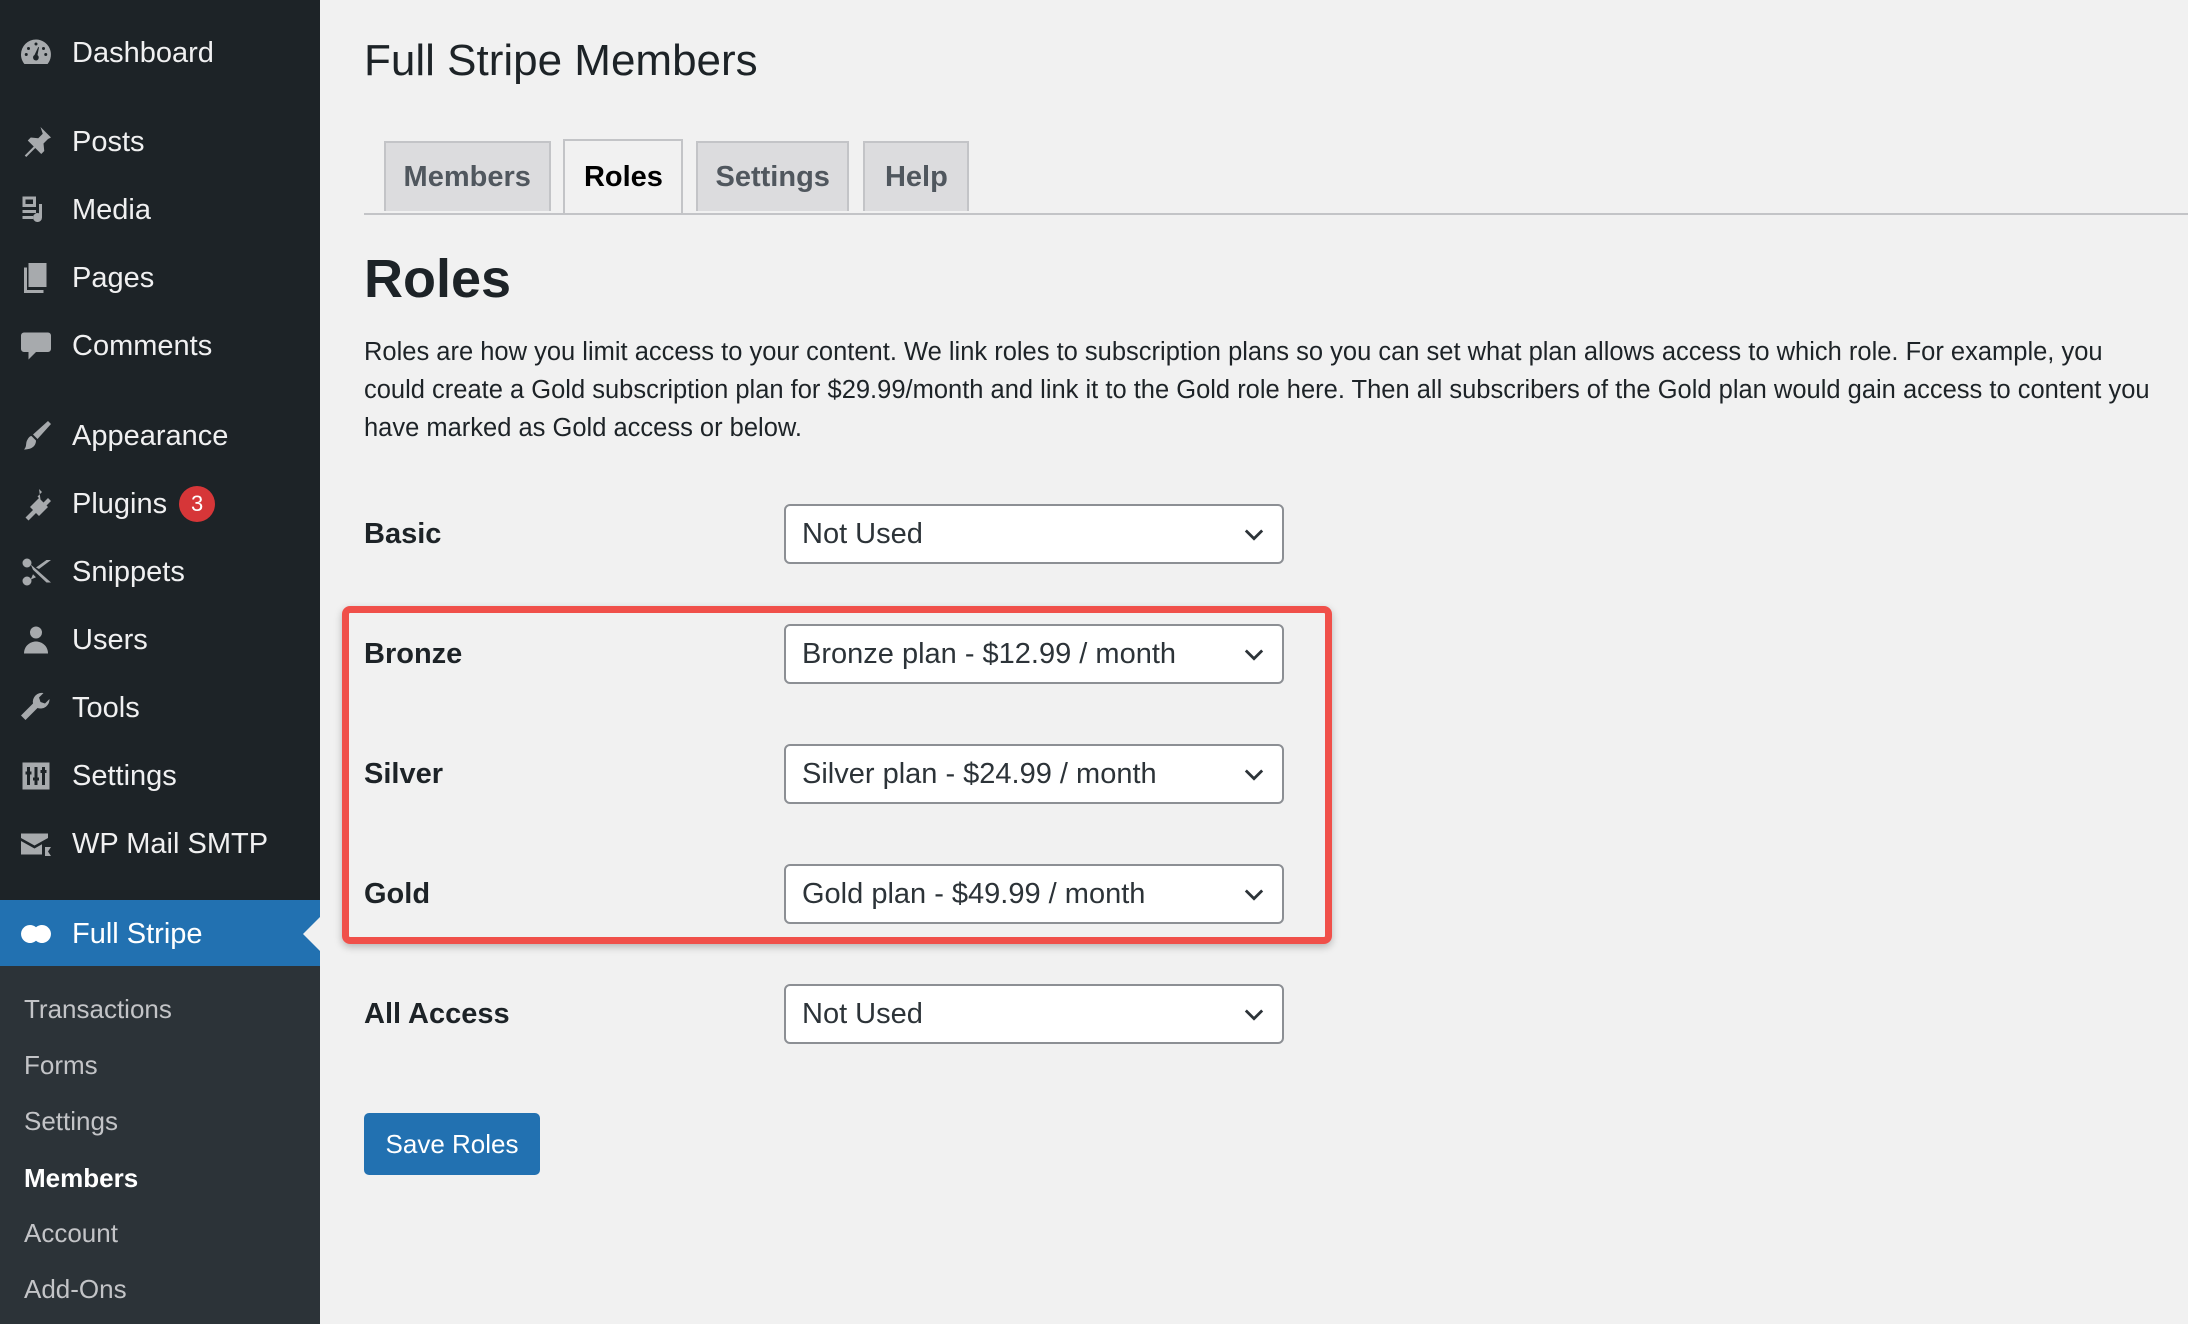 This screenshot has width=2188, height=1324. I want to click on section-title: Roles, so click(438, 279).